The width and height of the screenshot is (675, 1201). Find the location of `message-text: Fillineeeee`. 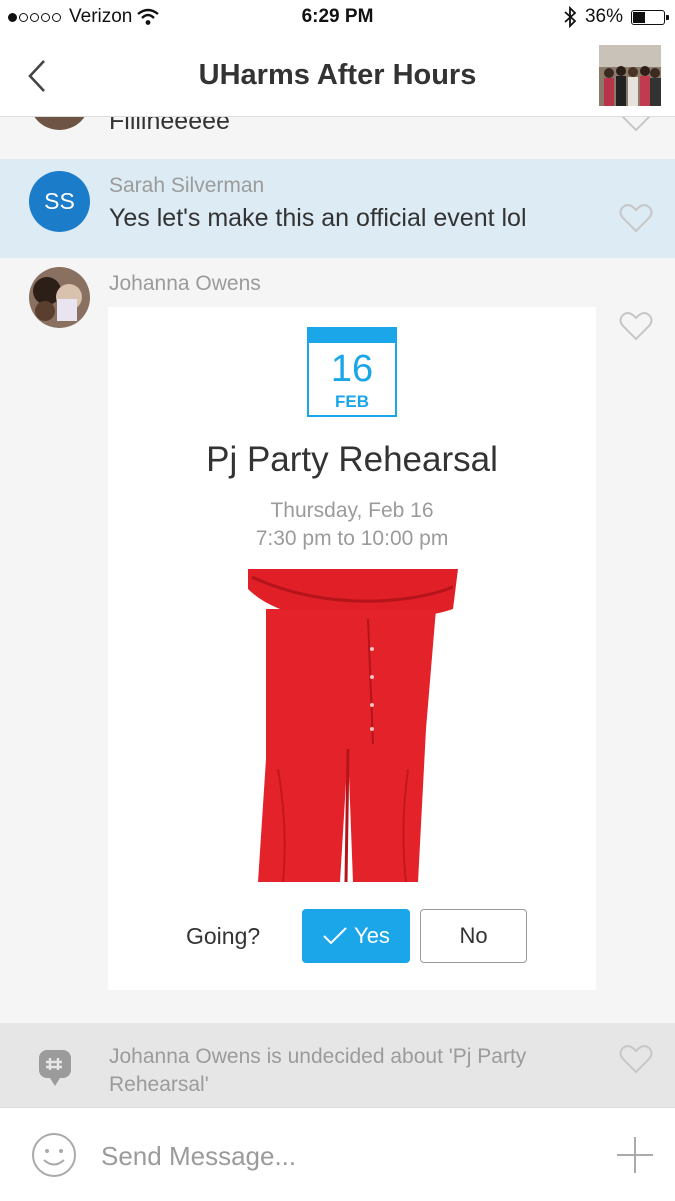

message-text: Fillineeeee is located at coordinates (169, 126).